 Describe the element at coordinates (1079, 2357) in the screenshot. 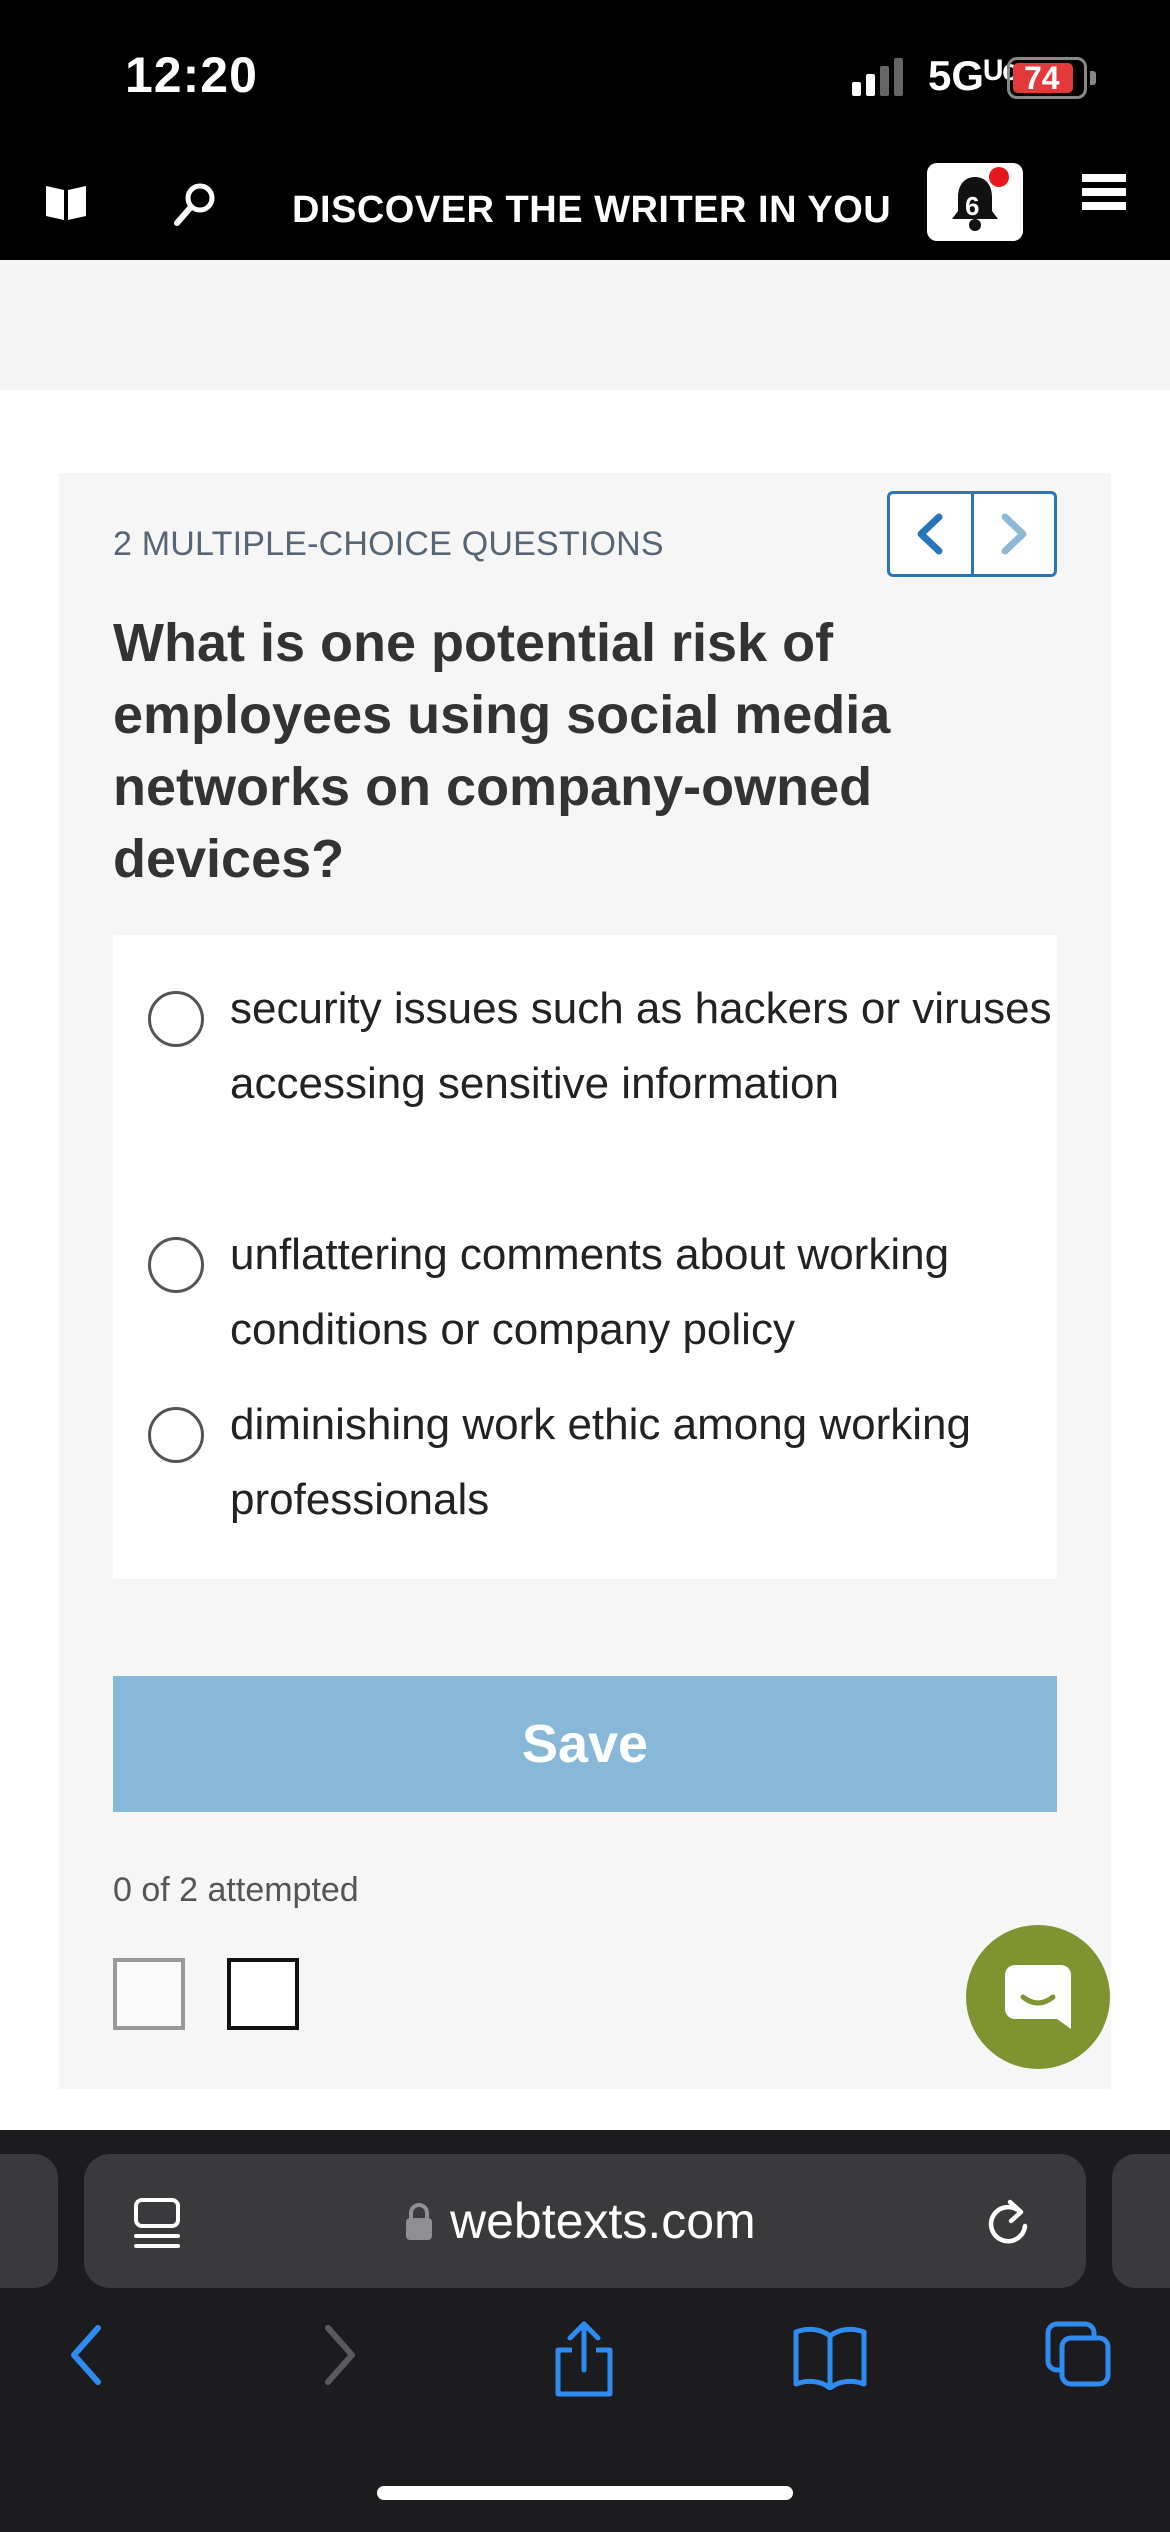

I see `tabs-icon` at that location.